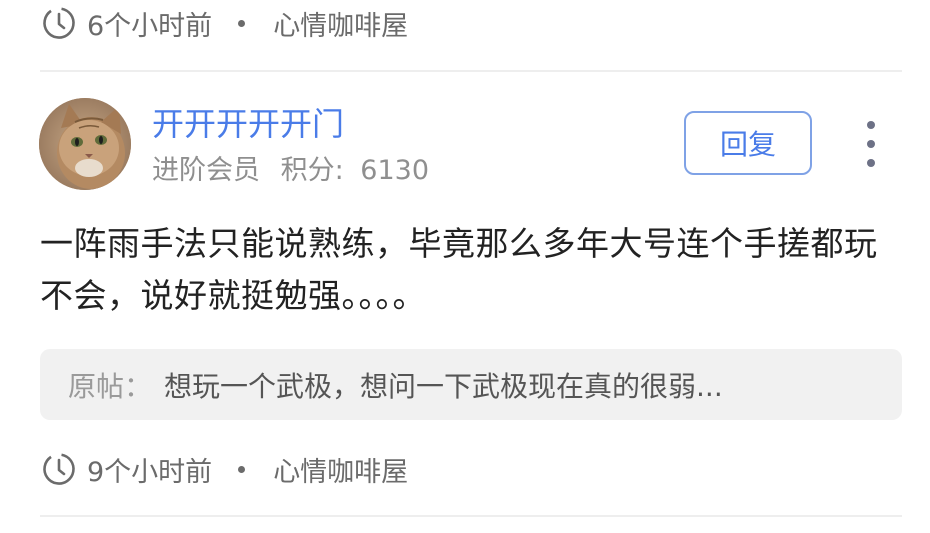 The image size is (930, 533). What do you see at coordinates (312, 170) in the screenshot?
I see `score-label: 积分:` at bounding box center [312, 170].